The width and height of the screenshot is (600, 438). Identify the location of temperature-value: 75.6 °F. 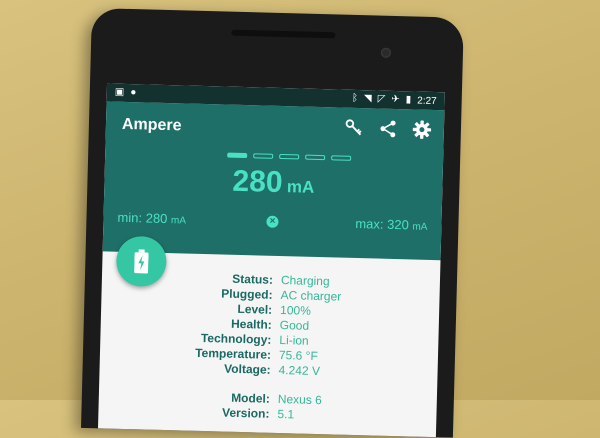
(298, 356).